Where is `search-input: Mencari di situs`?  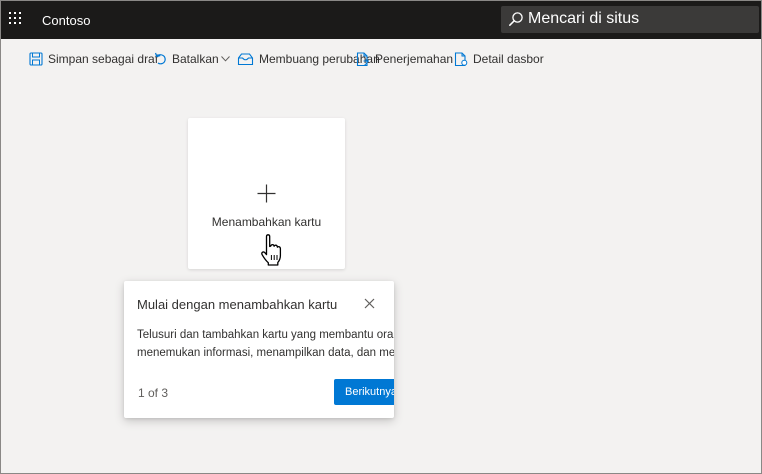 search-input: Mencari di situs is located at coordinates (583, 19).